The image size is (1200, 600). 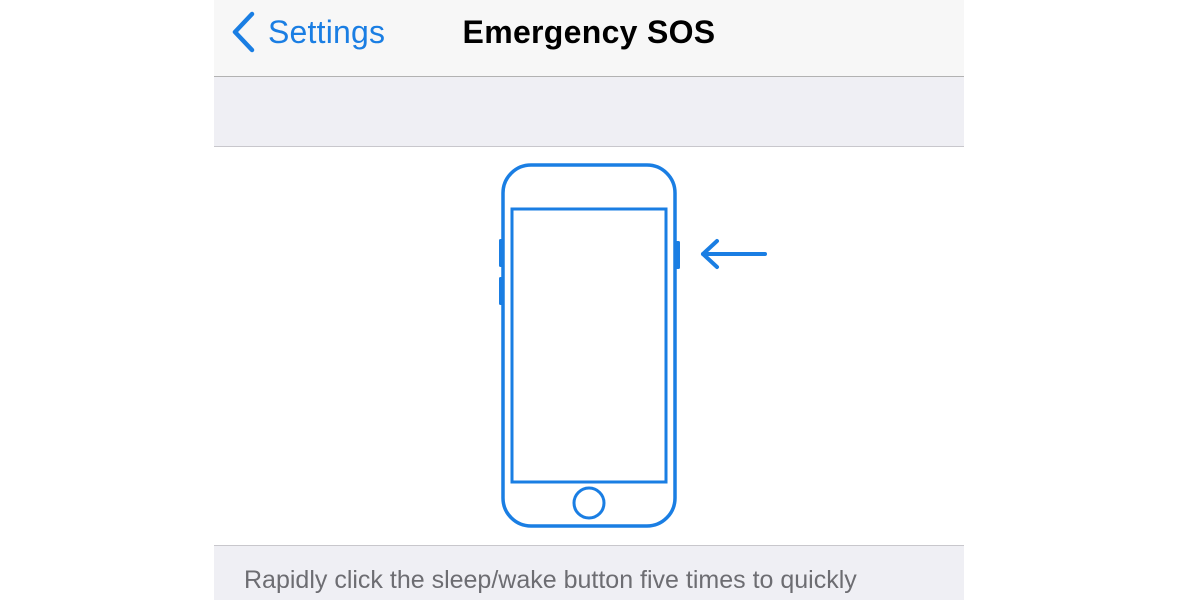 I want to click on left-arrow-icon, so click(x=734, y=254).